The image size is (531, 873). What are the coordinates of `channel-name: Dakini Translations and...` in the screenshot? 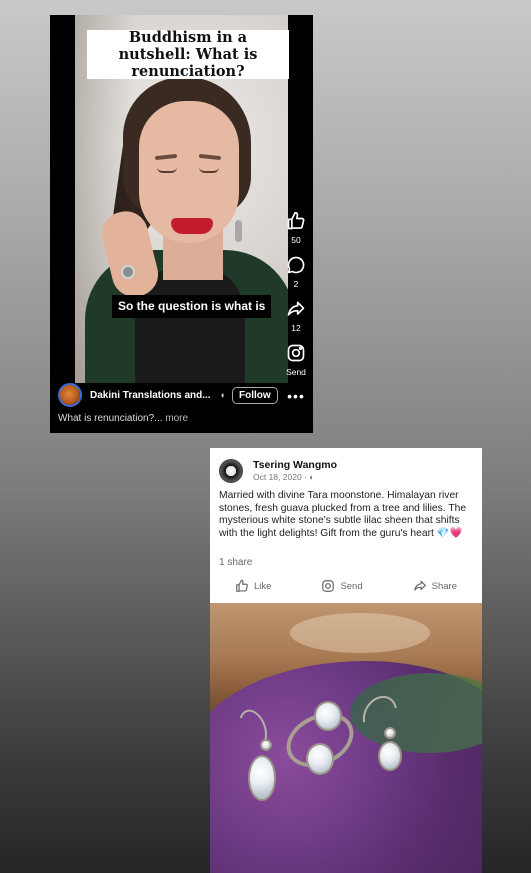 It's located at (150, 395).